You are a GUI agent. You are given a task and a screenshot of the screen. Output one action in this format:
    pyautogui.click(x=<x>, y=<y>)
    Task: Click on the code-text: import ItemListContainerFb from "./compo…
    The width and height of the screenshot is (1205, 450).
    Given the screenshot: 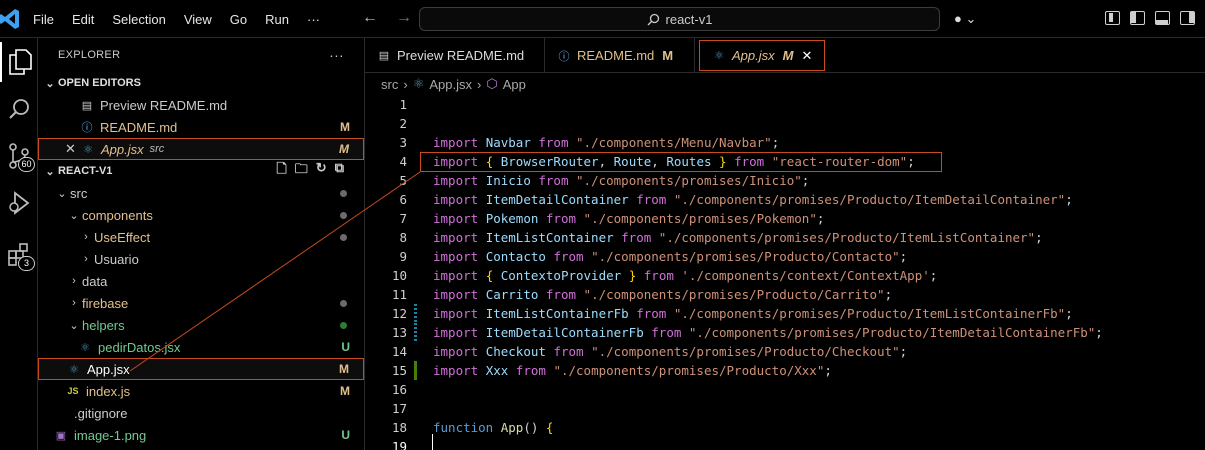 What is the action you would take?
    pyautogui.click(x=753, y=313)
    